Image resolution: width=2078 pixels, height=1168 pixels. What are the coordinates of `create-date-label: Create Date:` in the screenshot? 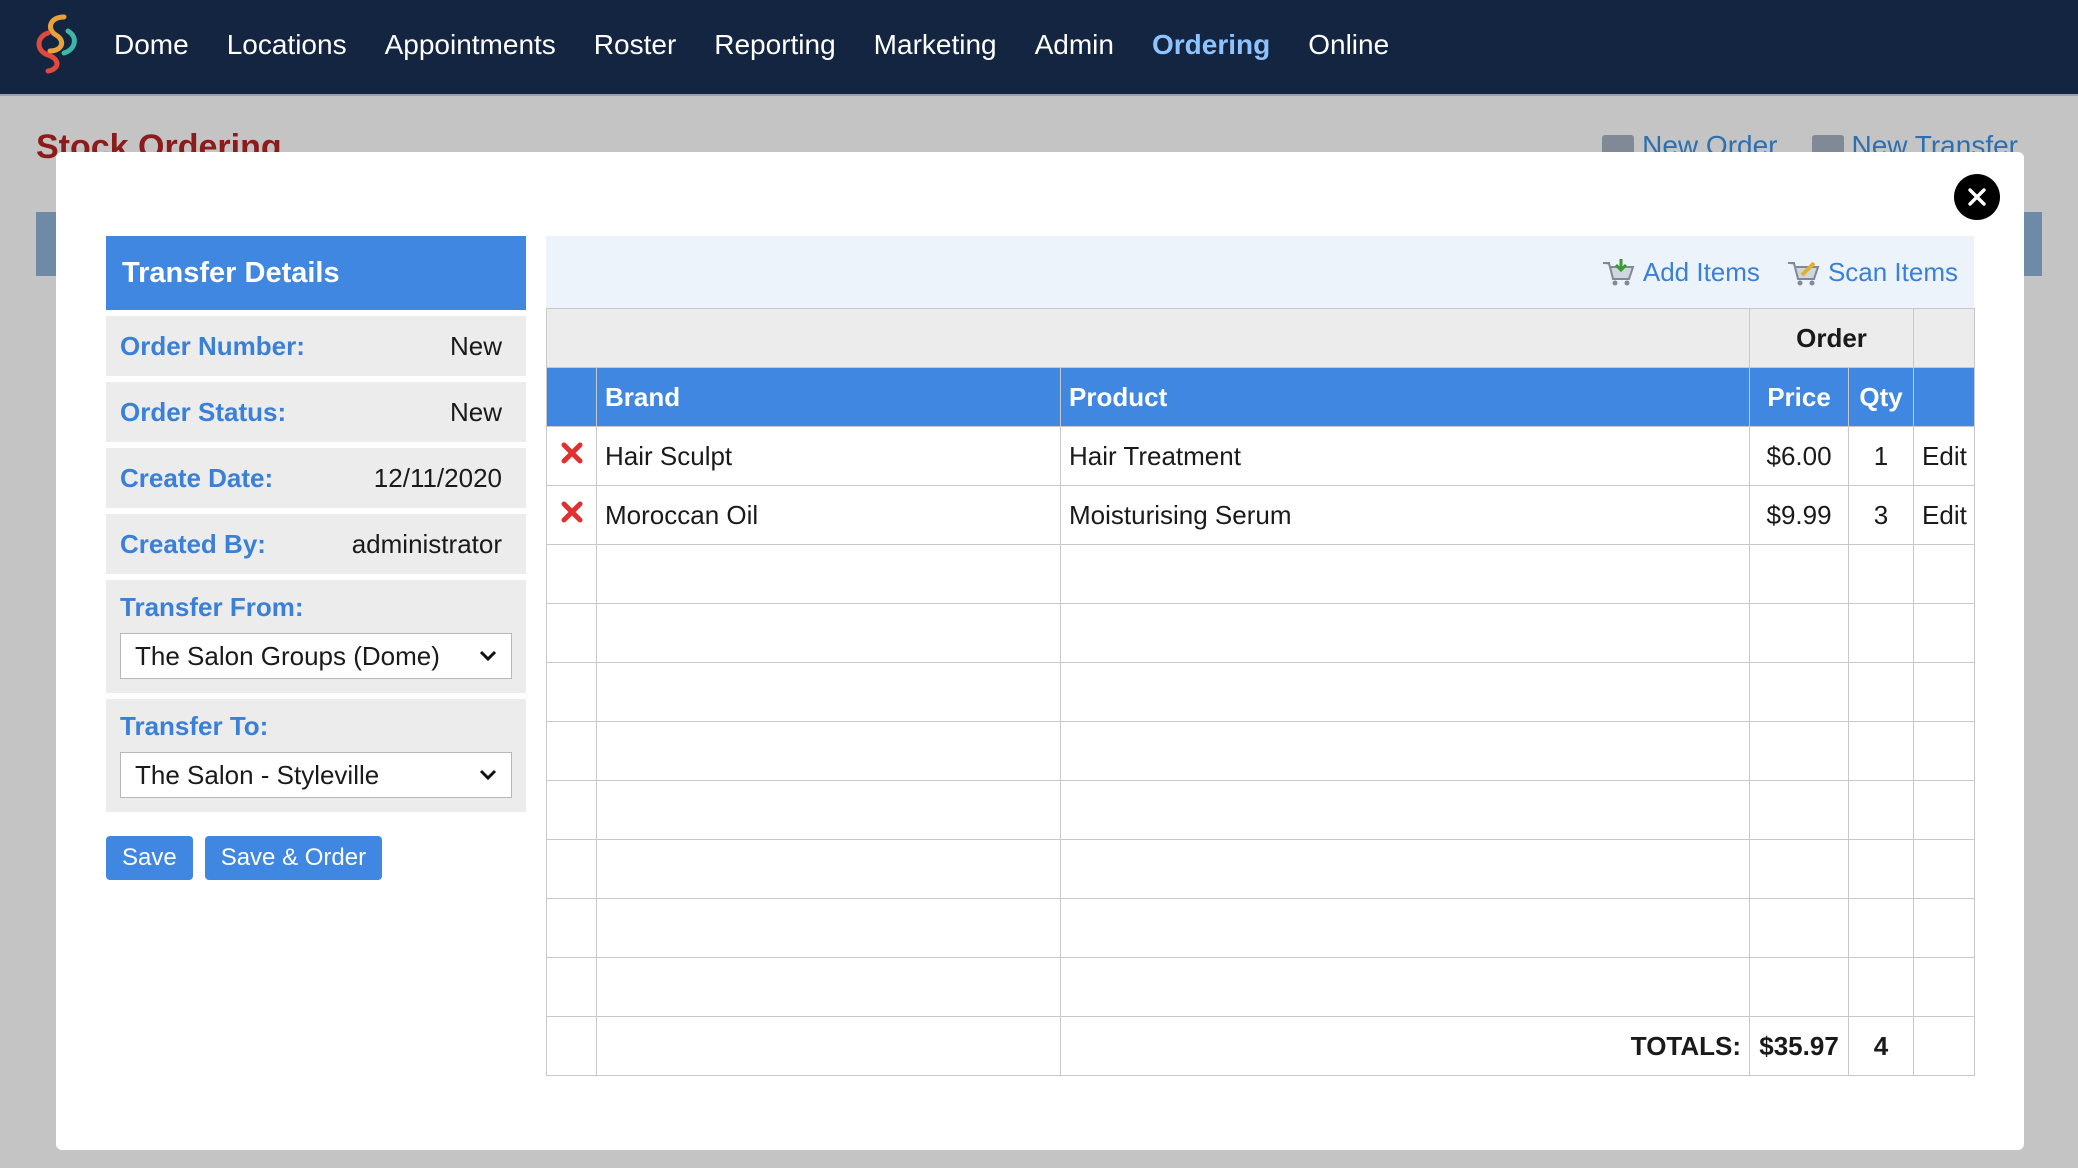 It's located at (197, 477).